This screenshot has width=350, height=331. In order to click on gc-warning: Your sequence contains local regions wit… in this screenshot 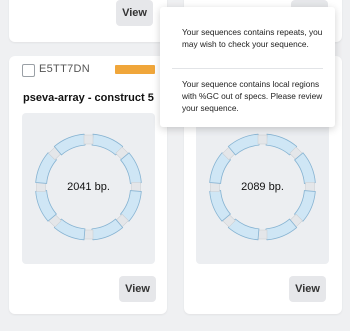, I will do `click(252, 96)`.